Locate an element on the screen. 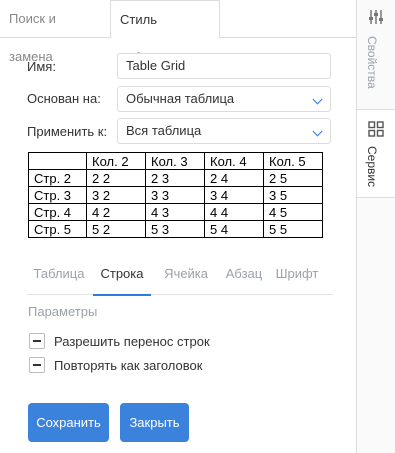 The width and height of the screenshot is (395, 453). table-cell: 3 3 is located at coordinates (175, 195).